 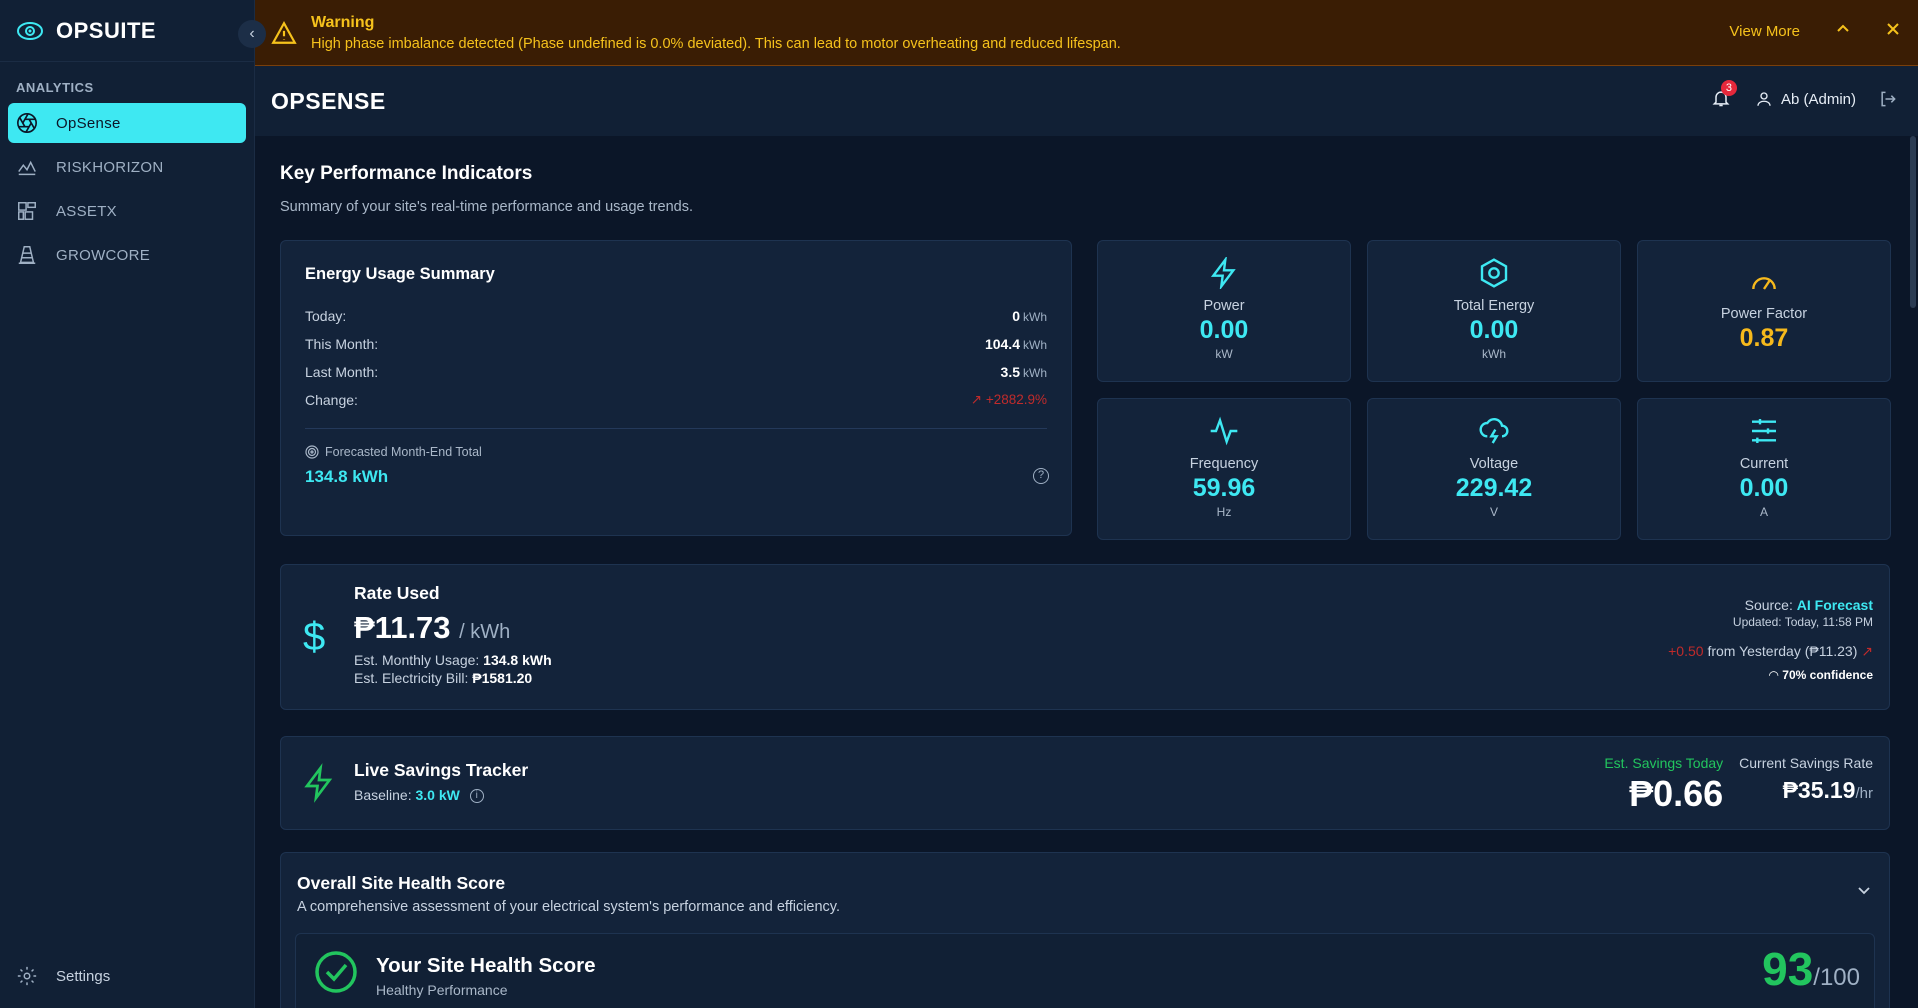 I want to click on collapse-sidebar-button: ‹, so click(x=252, y=34).